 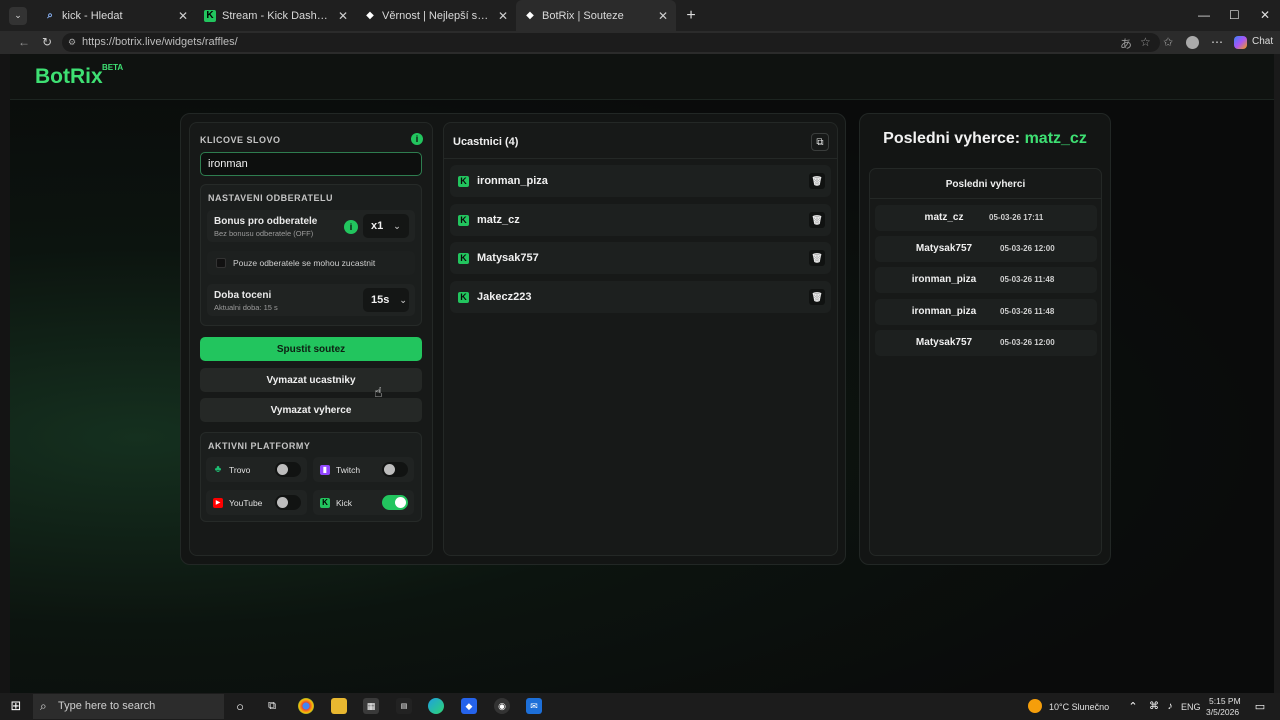 I want to click on winner-name: Matysak757, so click(x=944, y=248).